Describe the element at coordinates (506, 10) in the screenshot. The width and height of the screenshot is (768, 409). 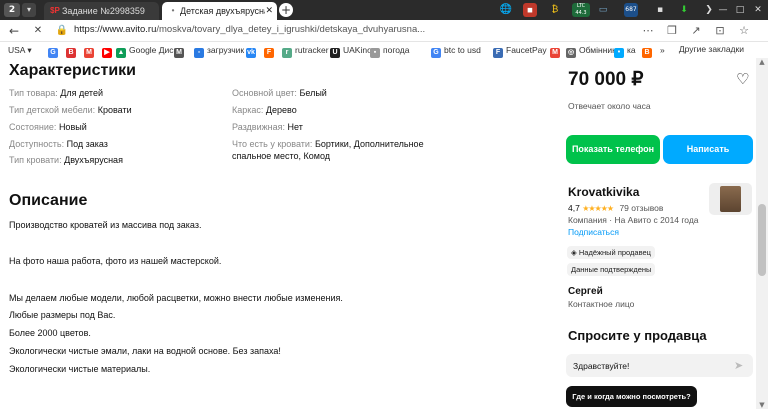
I see `globe-icon: 🌐` at that location.